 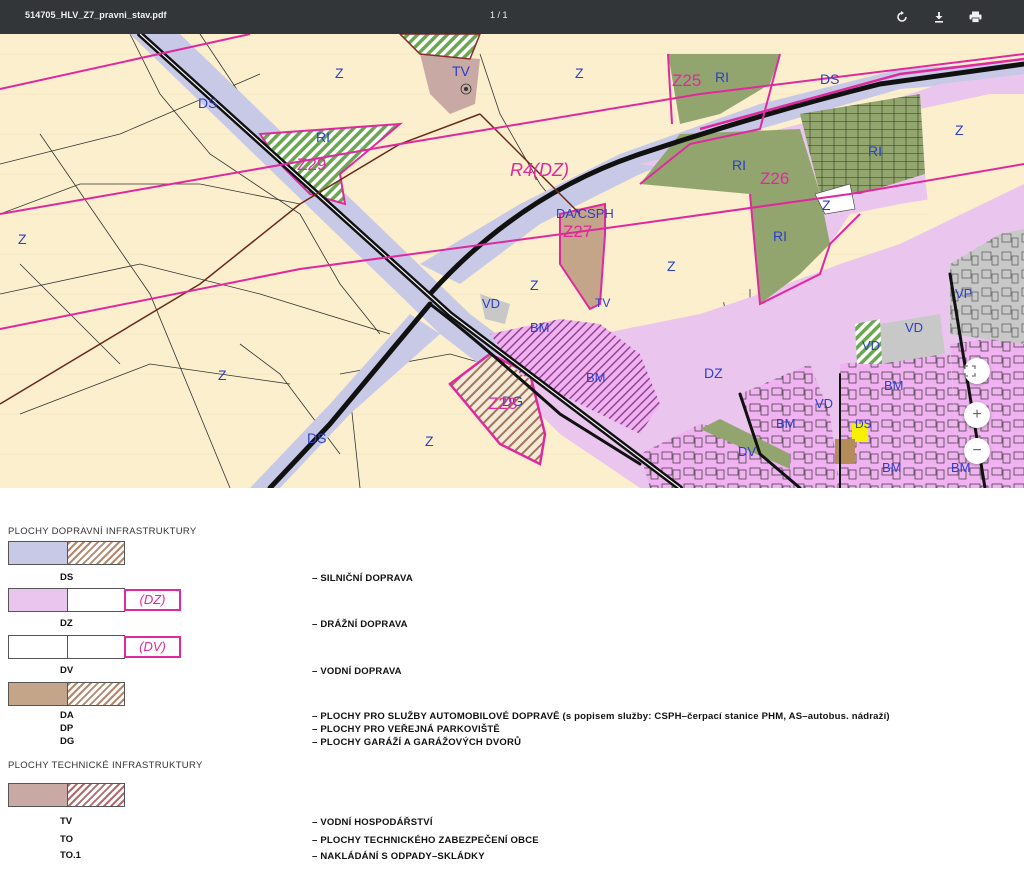 I want to click on legend-code: DZ, so click(x=66, y=623).